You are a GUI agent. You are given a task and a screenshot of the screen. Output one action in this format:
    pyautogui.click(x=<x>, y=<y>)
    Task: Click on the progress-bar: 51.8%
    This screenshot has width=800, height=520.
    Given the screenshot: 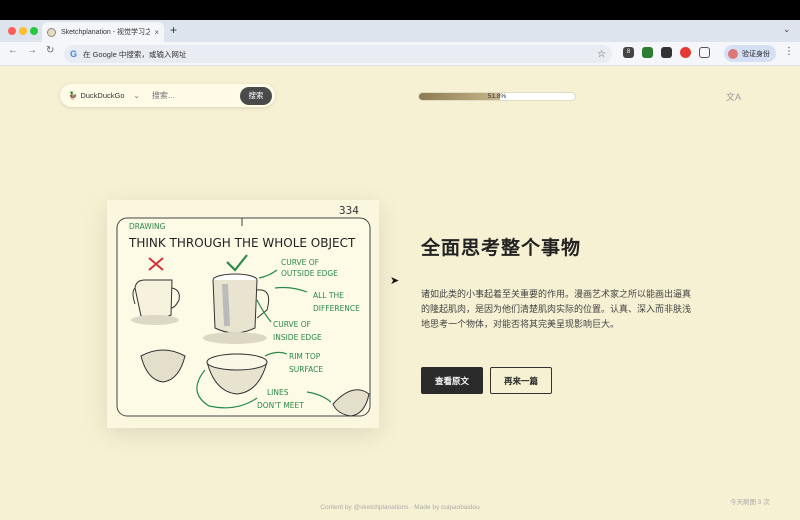 What is the action you would take?
    pyautogui.click(x=497, y=96)
    